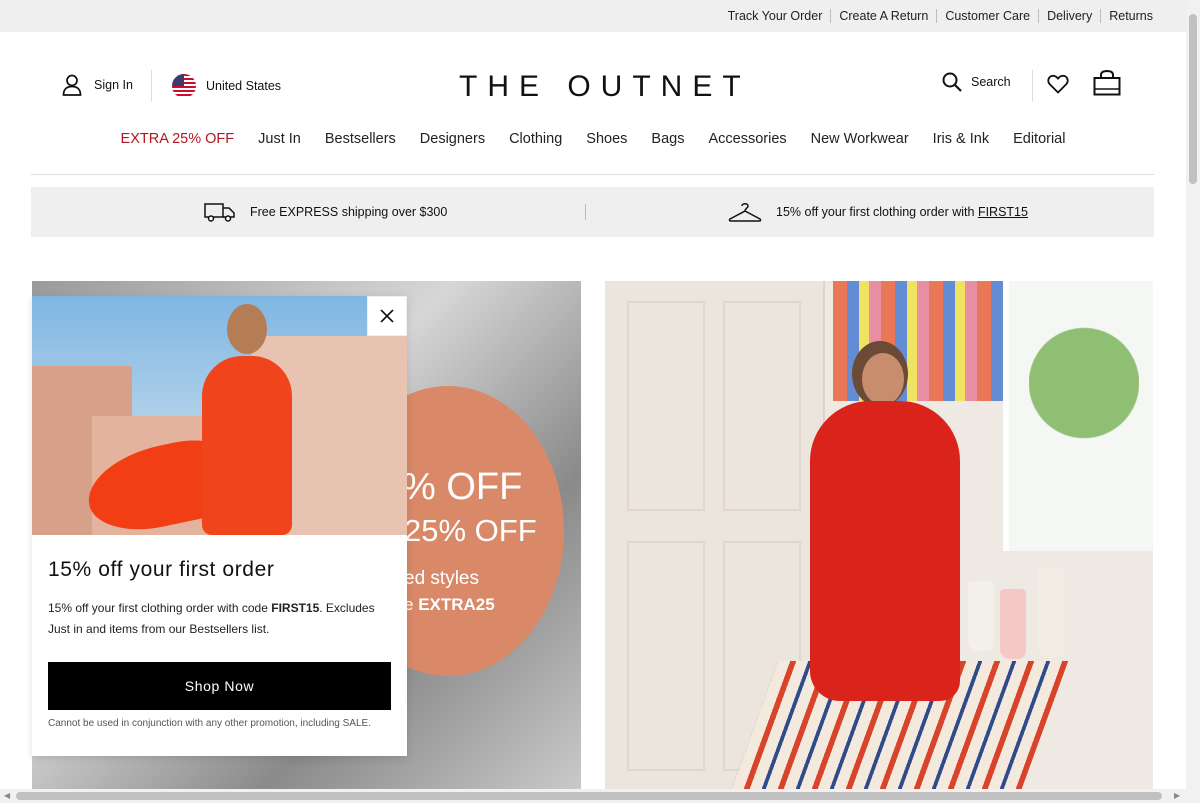 The width and height of the screenshot is (1200, 803). I want to click on hero-code: EXTRA25, so click(456, 604).